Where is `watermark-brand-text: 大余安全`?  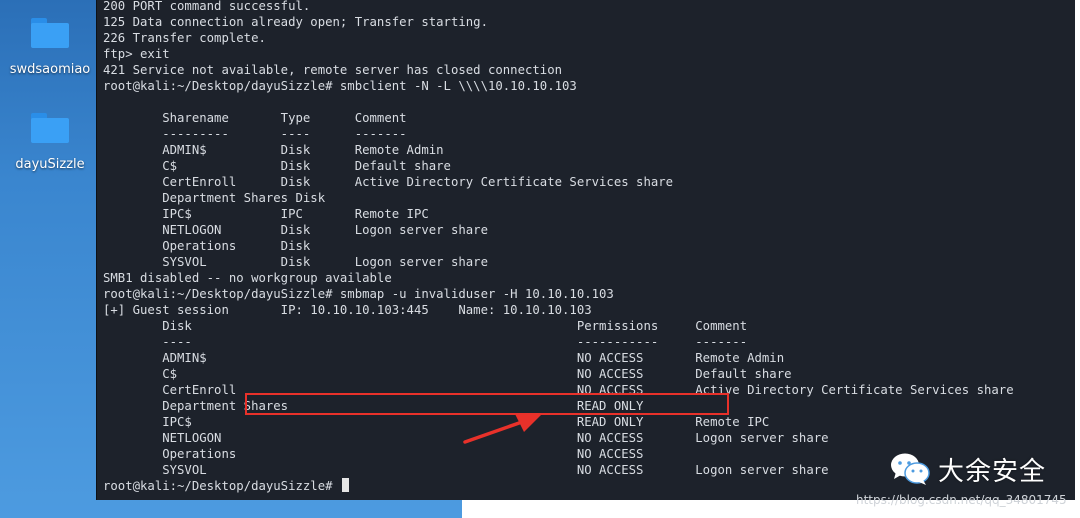
watermark-brand-text: 大余安全 is located at coordinates (992, 471).